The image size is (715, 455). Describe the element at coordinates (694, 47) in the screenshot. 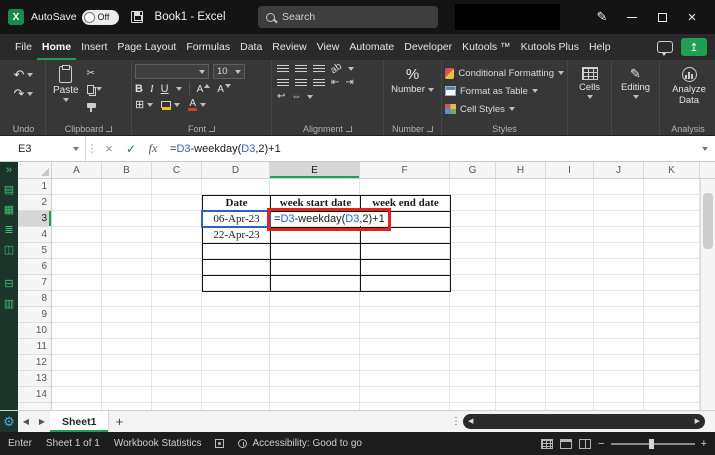

I see `share-button: ↥` at that location.